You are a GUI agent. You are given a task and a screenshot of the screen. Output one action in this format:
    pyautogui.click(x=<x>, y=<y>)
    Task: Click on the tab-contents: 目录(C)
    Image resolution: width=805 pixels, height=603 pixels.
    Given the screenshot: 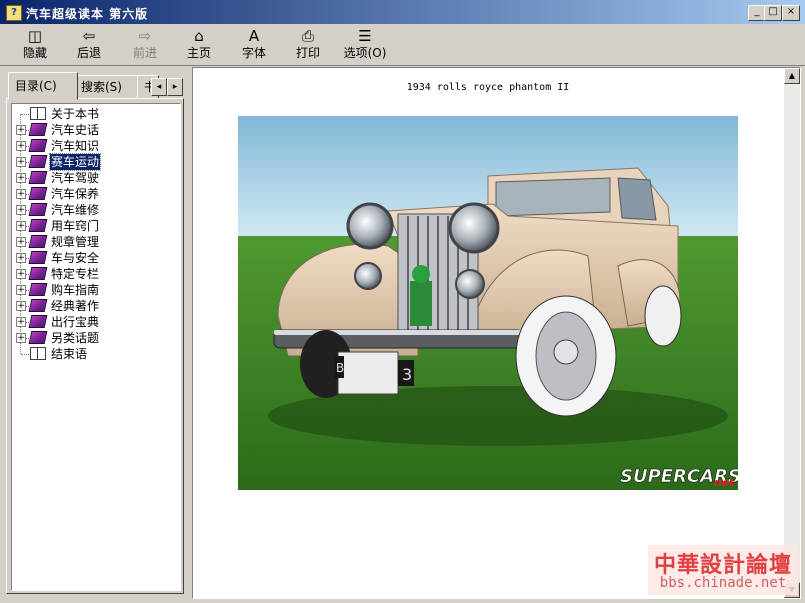 What is the action you would take?
    pyautogui.click(x=43, y=86)
    